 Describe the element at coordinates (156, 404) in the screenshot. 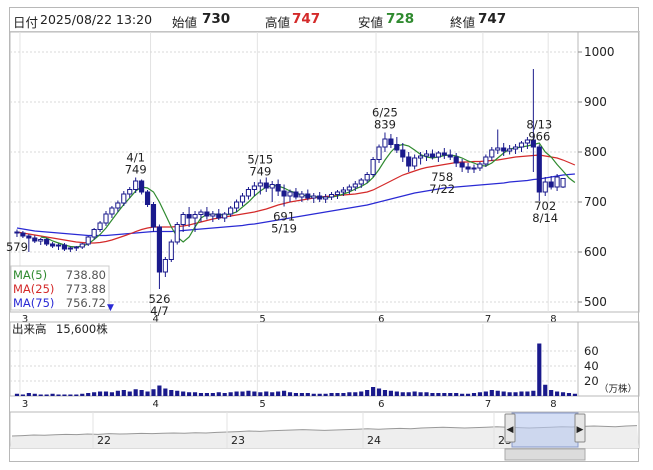

I see `volume-month-tick-label: 4` at that location.